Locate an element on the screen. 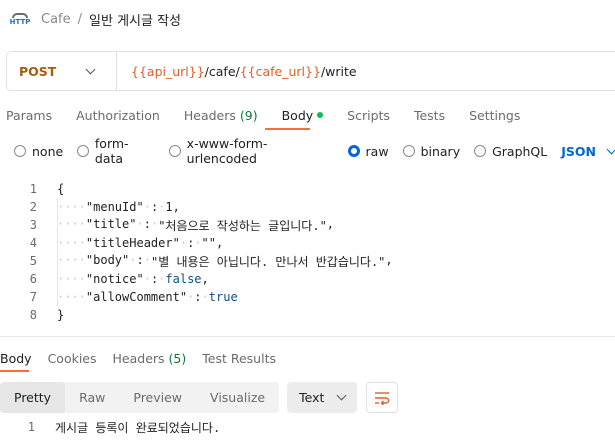  view-mode-raw: Raw is located at coordinates (92, 397).